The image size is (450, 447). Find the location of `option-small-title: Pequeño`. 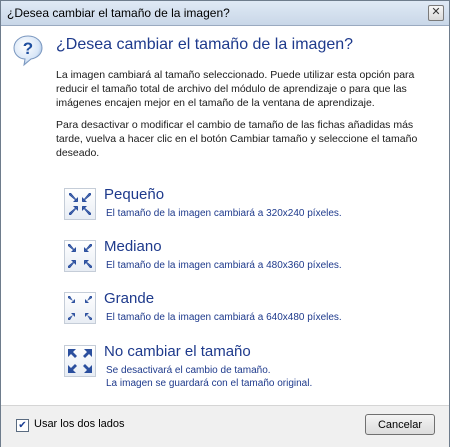

option-small-title: Pequeño is located at coordinates (134, 194).